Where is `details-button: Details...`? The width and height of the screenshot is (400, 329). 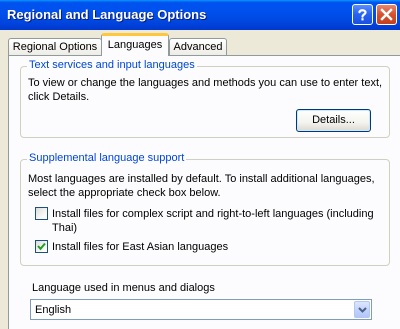 details-button: Details... is located at coordinates (333, 120).